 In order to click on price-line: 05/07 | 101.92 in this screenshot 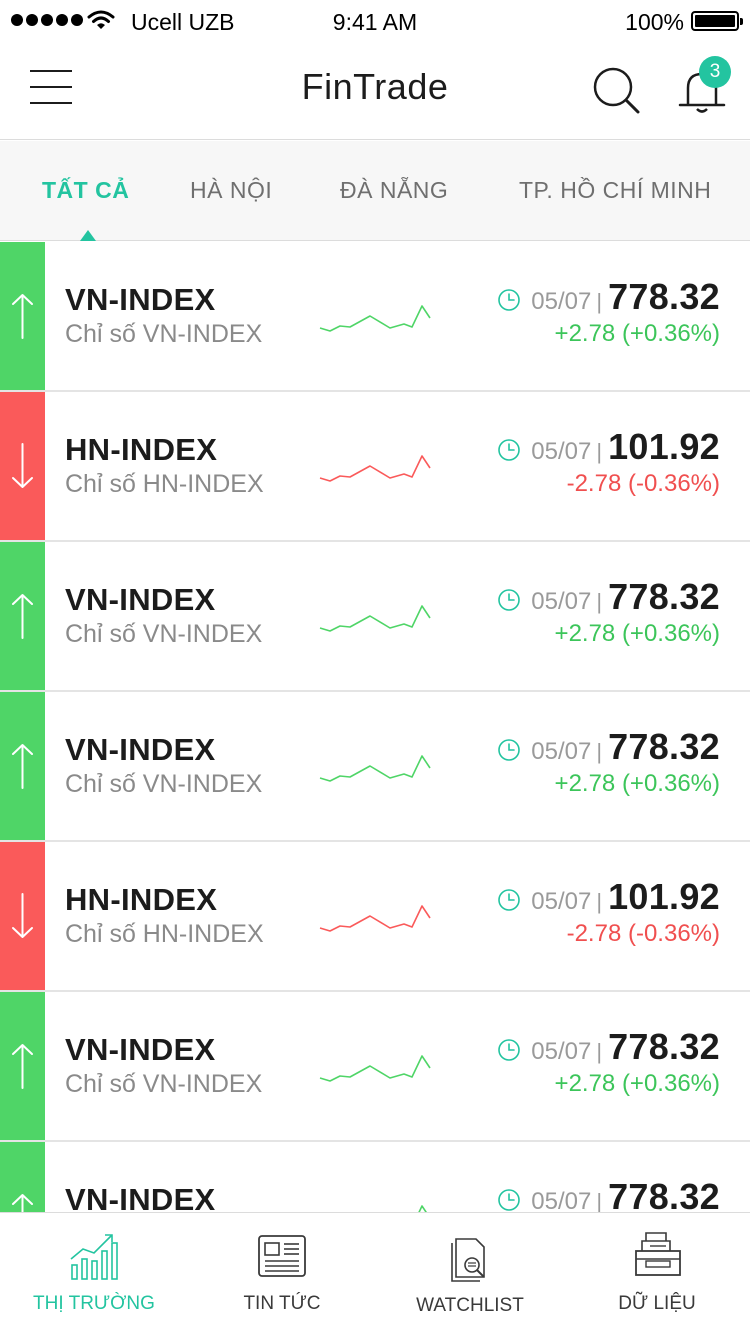, I will do `click(608, 897)`.